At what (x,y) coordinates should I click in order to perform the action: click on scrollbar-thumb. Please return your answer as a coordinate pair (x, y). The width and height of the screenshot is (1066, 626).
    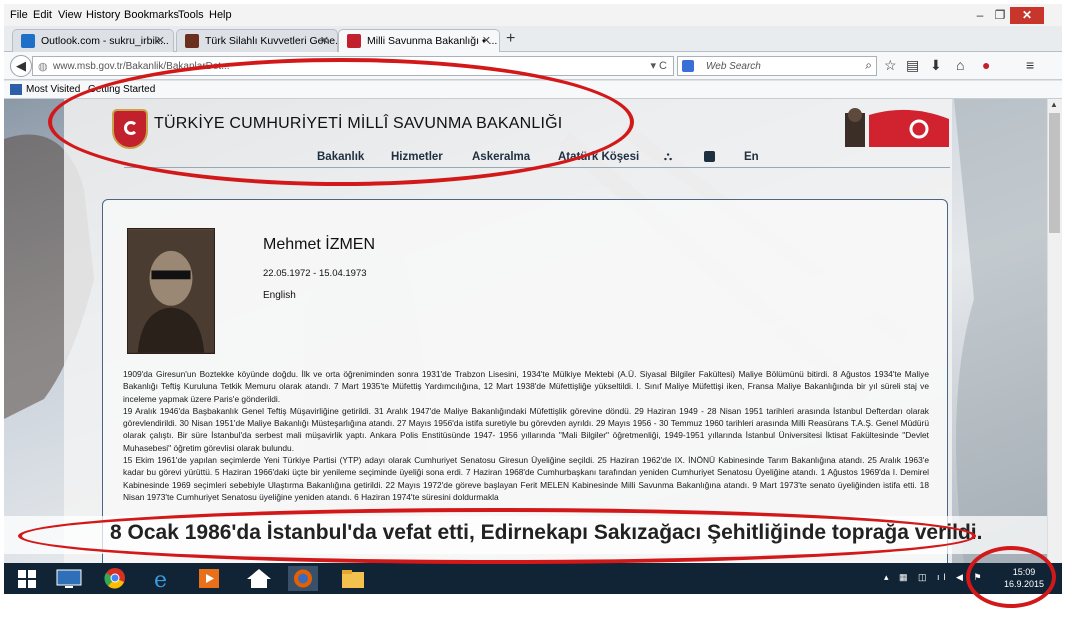
    Looking at the image, I should click on (1054, 173).